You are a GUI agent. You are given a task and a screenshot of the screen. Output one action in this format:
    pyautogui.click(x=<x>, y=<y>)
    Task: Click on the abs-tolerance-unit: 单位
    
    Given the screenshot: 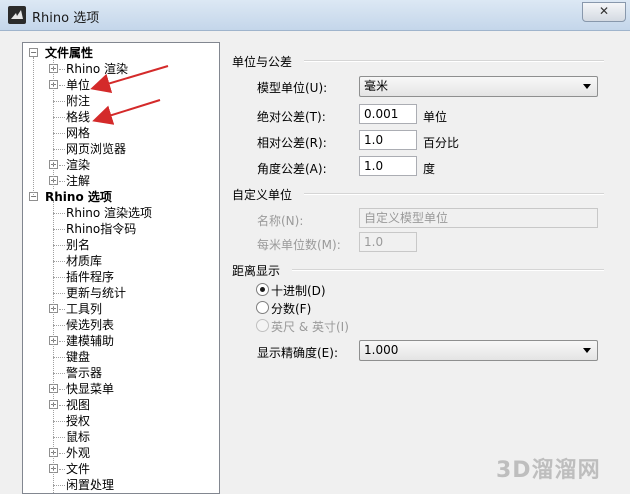 What is the action you would take?
    pyautogui.click(x=435, y=117)
    